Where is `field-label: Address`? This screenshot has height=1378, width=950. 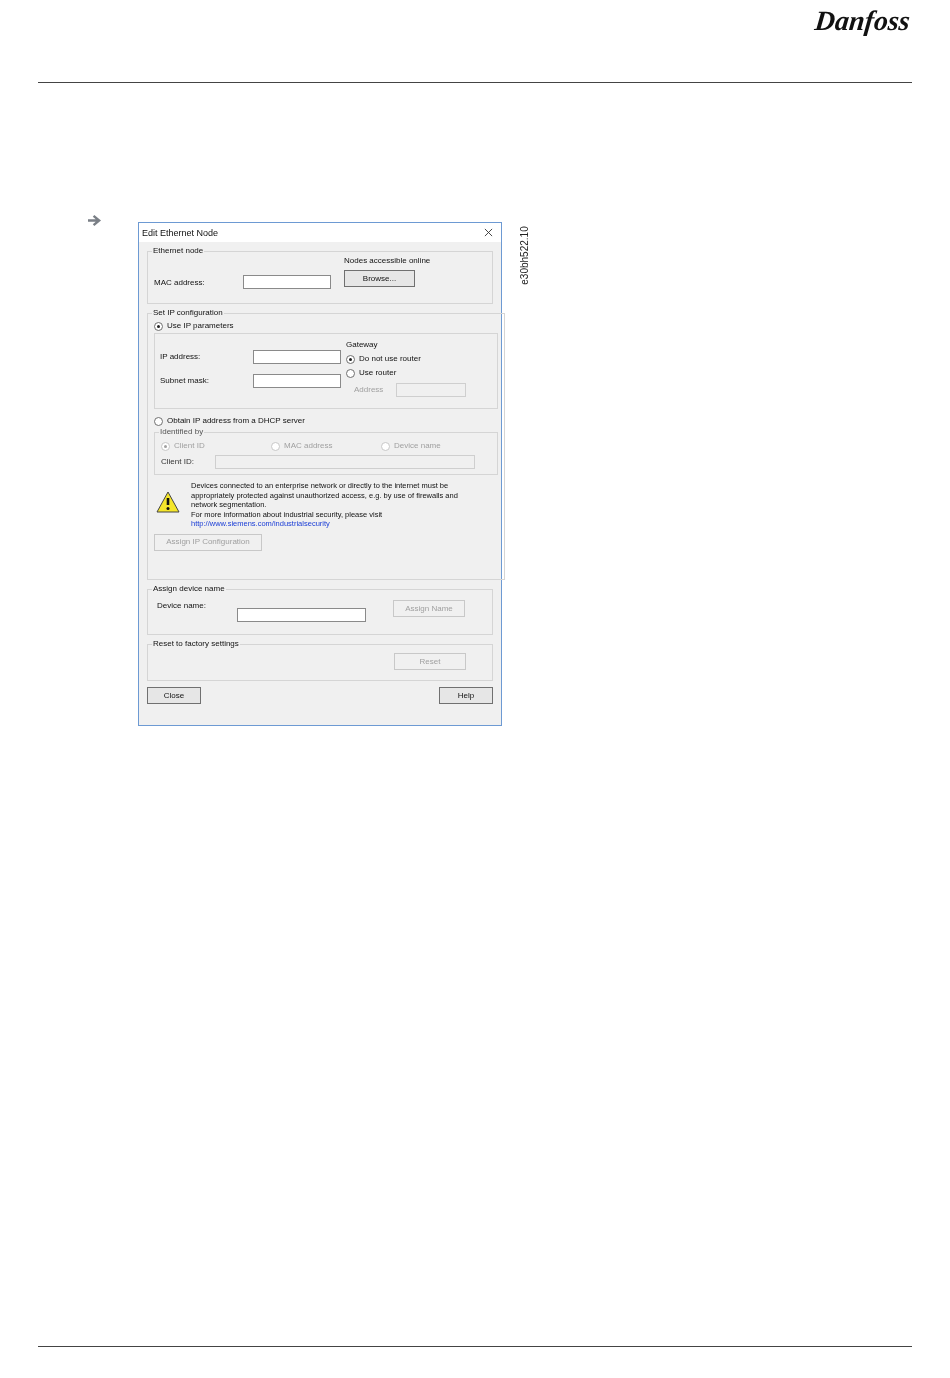
field-label: Address is located at coordinates (369, 390).